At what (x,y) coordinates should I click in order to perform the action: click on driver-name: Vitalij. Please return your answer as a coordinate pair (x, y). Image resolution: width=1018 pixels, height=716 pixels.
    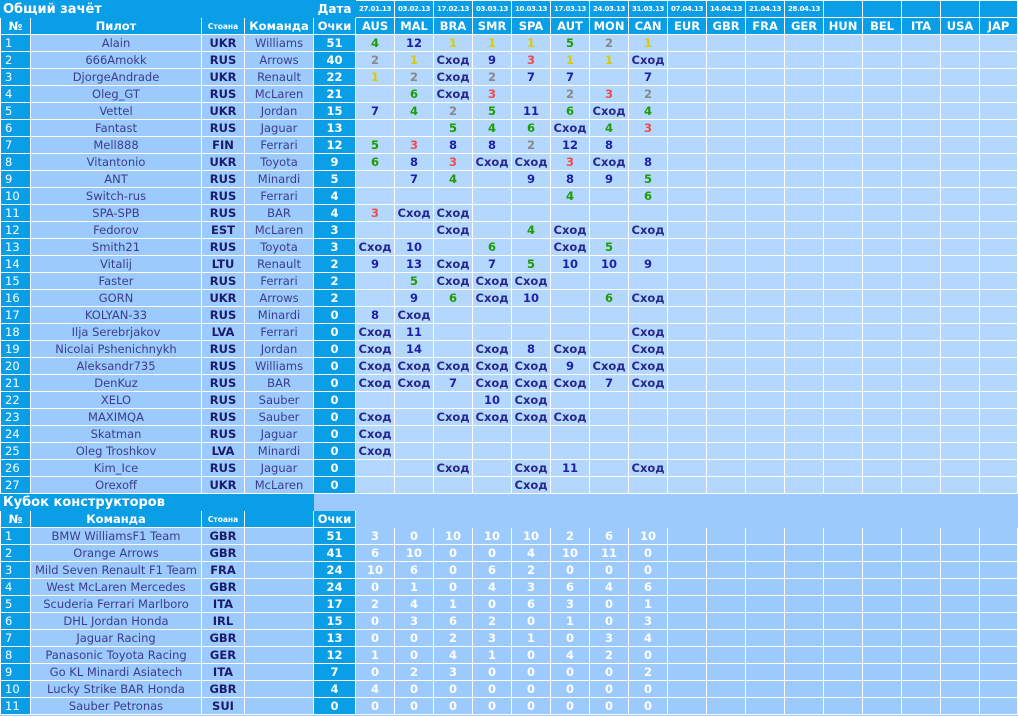
    Looking at the image, I should click on (116, 264).